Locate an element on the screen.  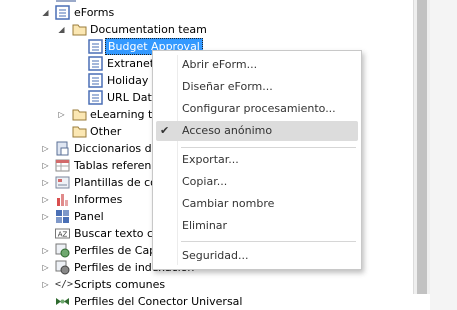
tree-item-label: Panel is located at coordinates (89, 216).